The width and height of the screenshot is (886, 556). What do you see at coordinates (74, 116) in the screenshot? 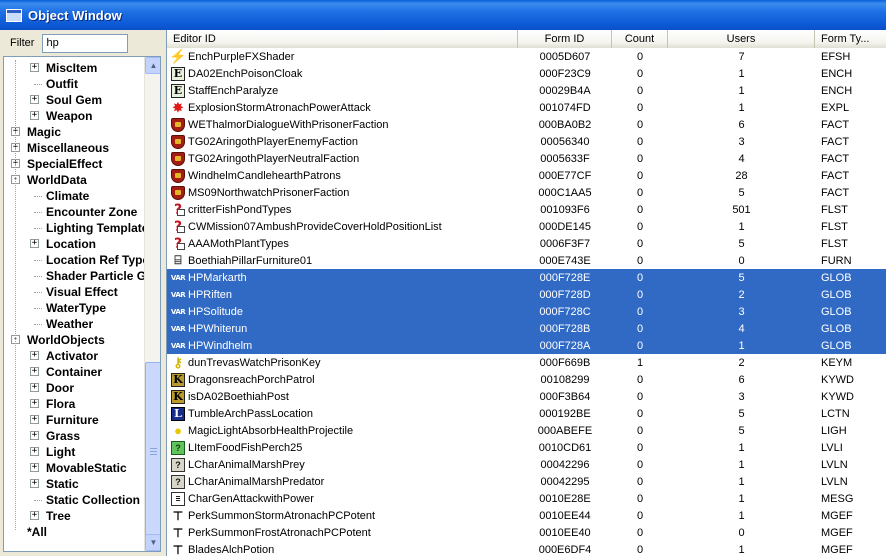
I see `tree-item: + Weapon` at bounding box center [74, 116].